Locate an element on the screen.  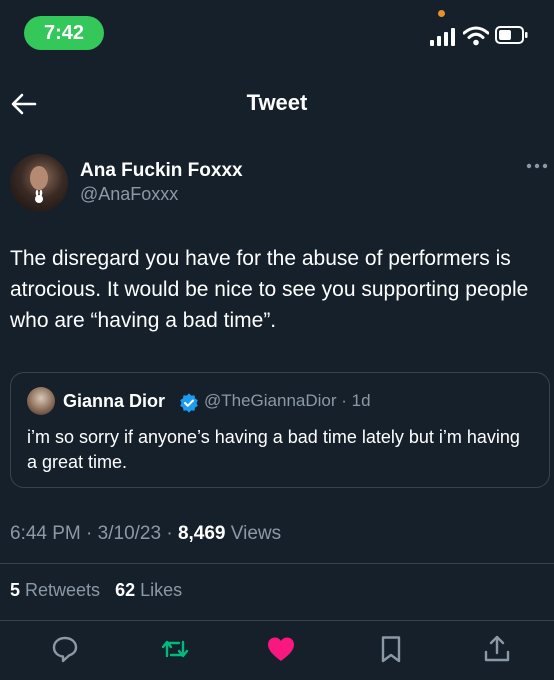
like-icon is located at coordinates (281, 649).